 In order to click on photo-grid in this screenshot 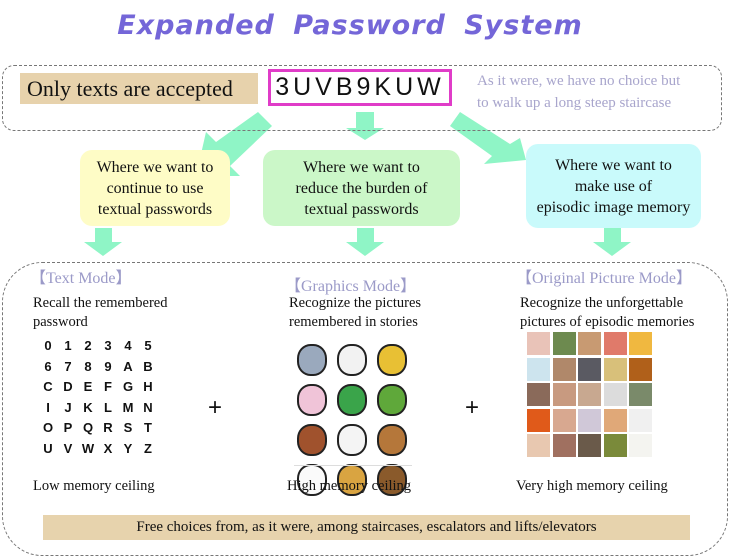, I will do `click(591, 396)`.